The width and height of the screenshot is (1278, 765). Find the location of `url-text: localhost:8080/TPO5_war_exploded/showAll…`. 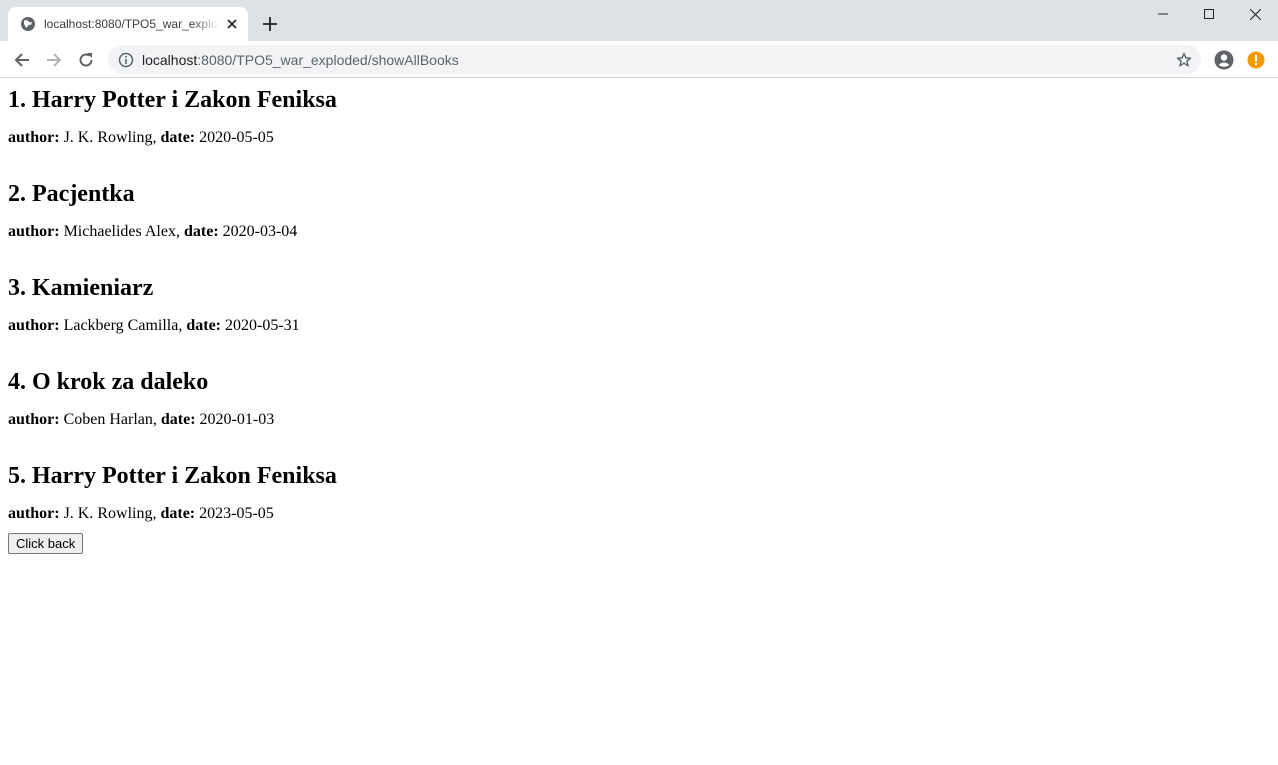

url-text: localhost:8080/TPO5_war_exploded/showAll… is located at coordinates (300, 60).